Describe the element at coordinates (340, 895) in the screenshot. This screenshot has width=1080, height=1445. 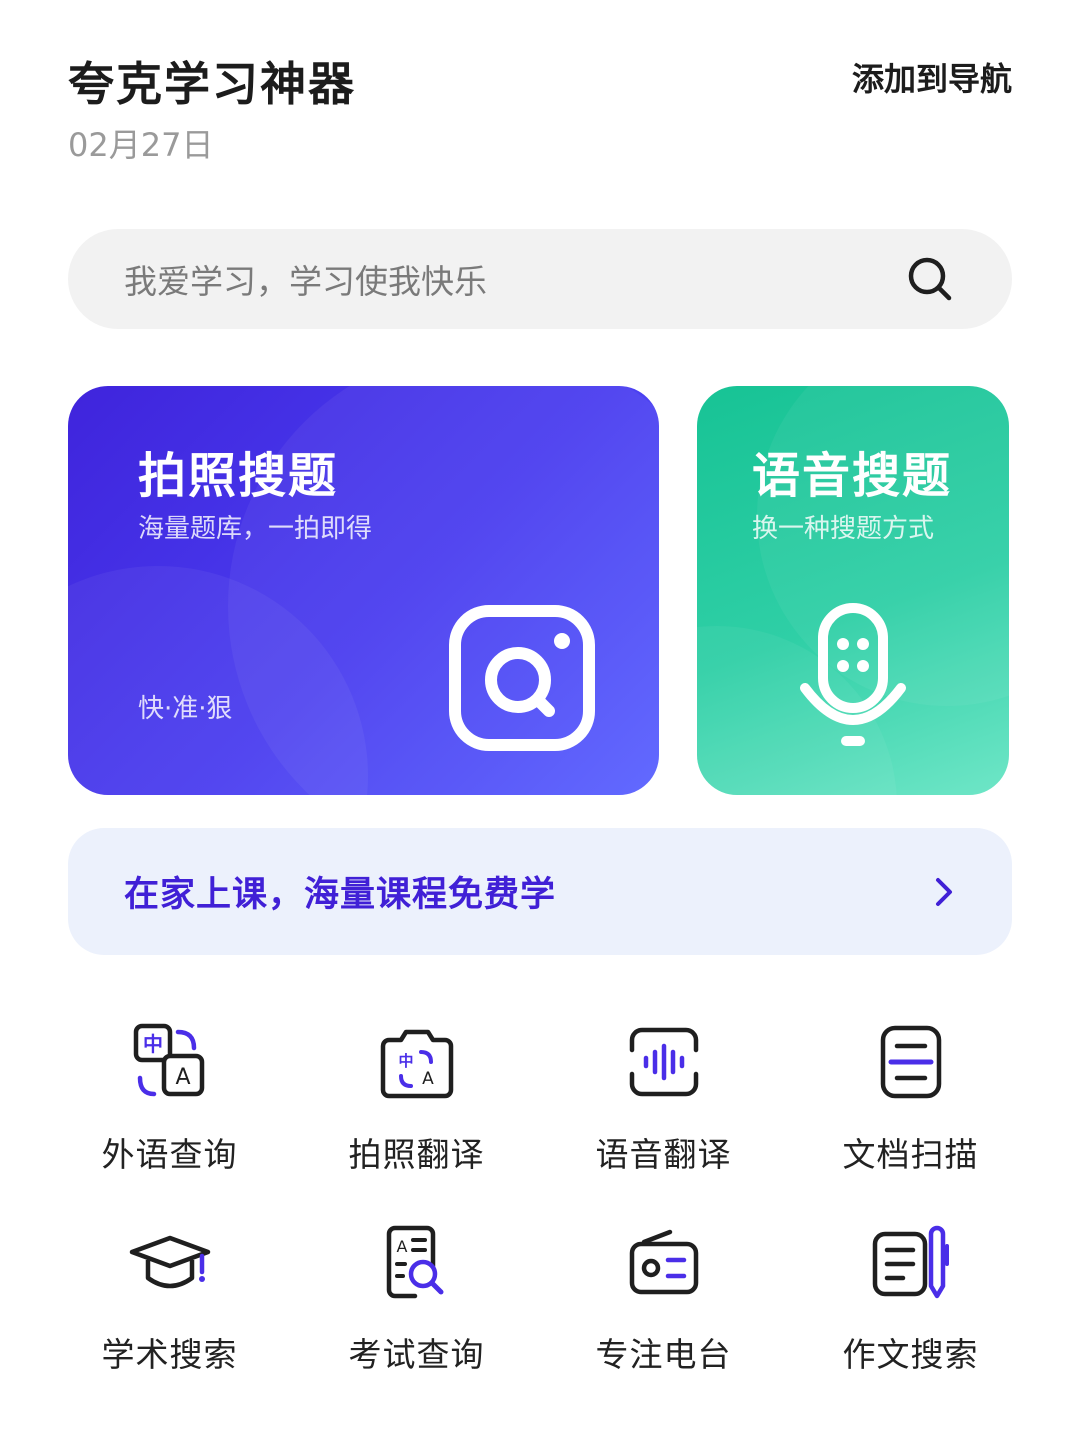
I see `banner-text: 在家上课，海量课程免费学` at that location.